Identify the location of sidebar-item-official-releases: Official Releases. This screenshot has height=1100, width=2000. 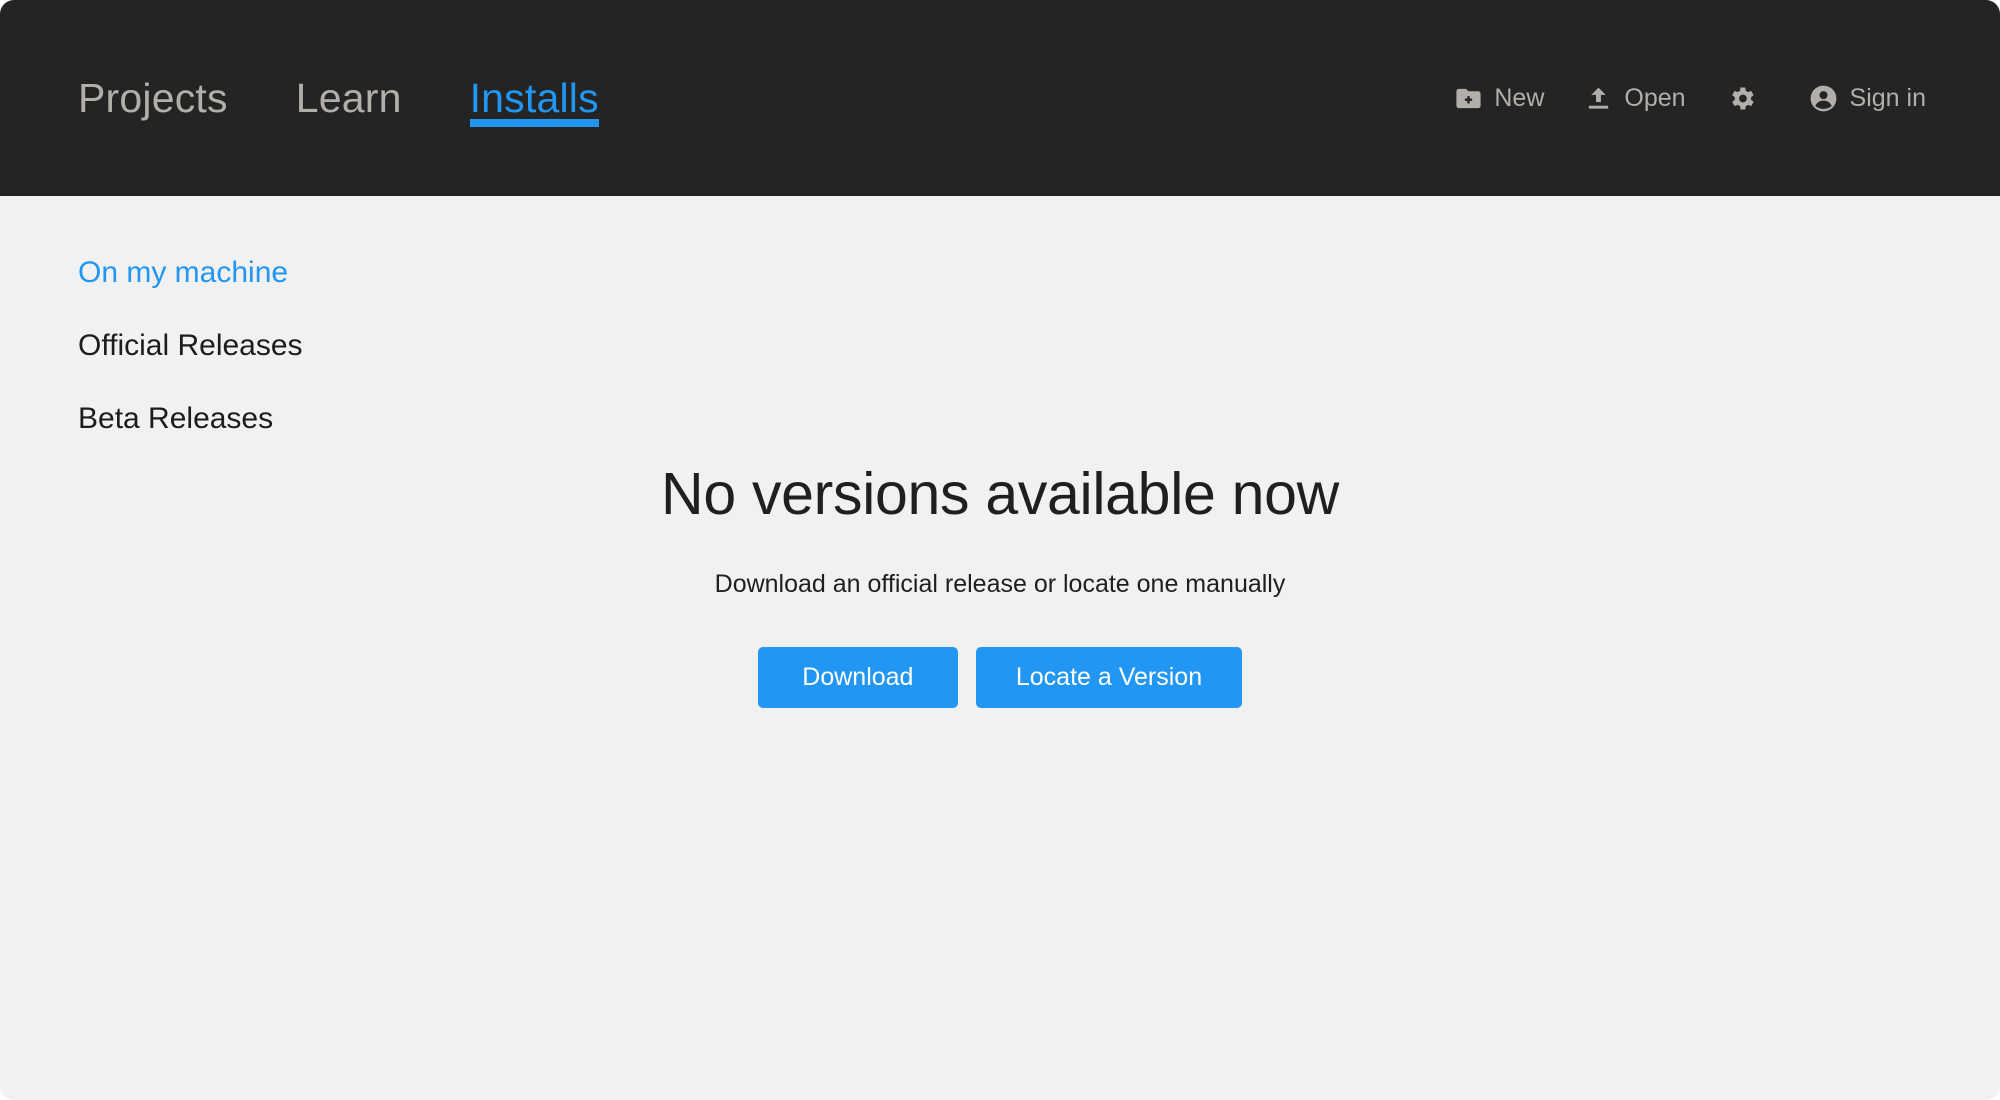
(288, 346).